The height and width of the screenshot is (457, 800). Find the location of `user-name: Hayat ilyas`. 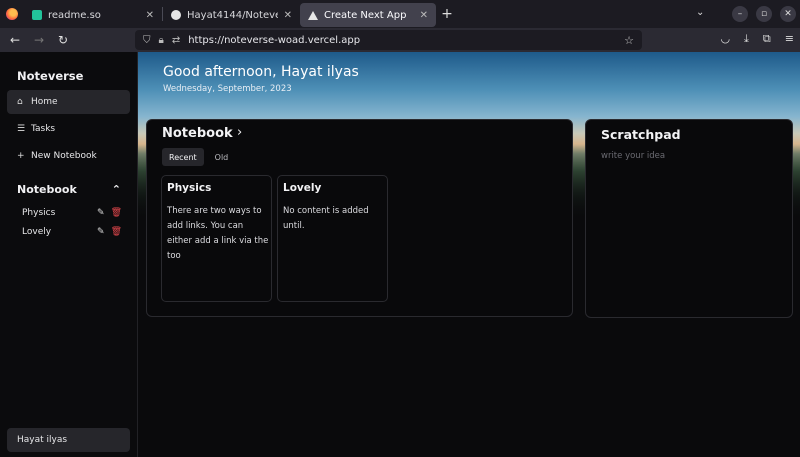

user-name: Hayat ilyas is located at coordinates (42, 440).